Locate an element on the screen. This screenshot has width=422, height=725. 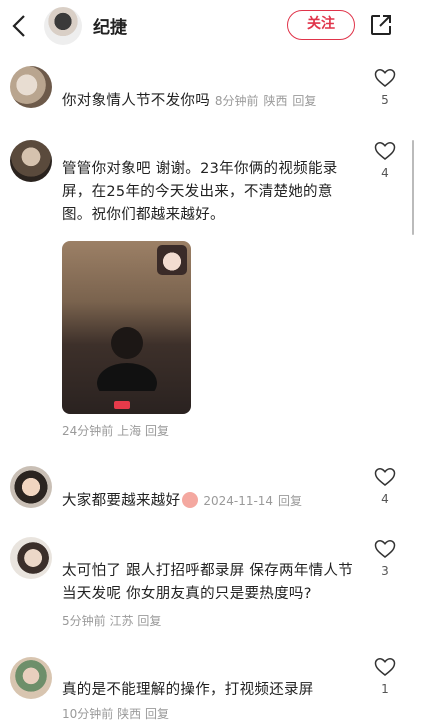
scrollbar is located at coordinates (413, 187).